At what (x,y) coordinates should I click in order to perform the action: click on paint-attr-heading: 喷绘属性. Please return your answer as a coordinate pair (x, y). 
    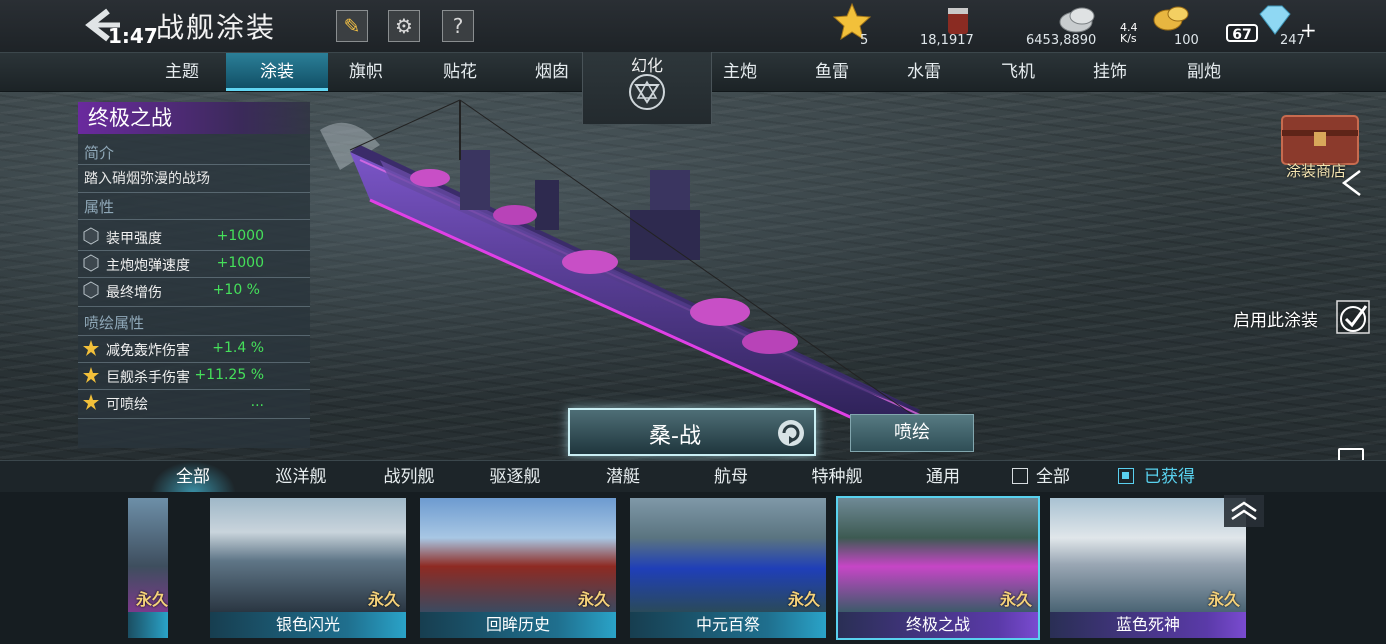
    Looking at the image, I should click on (114, 323).